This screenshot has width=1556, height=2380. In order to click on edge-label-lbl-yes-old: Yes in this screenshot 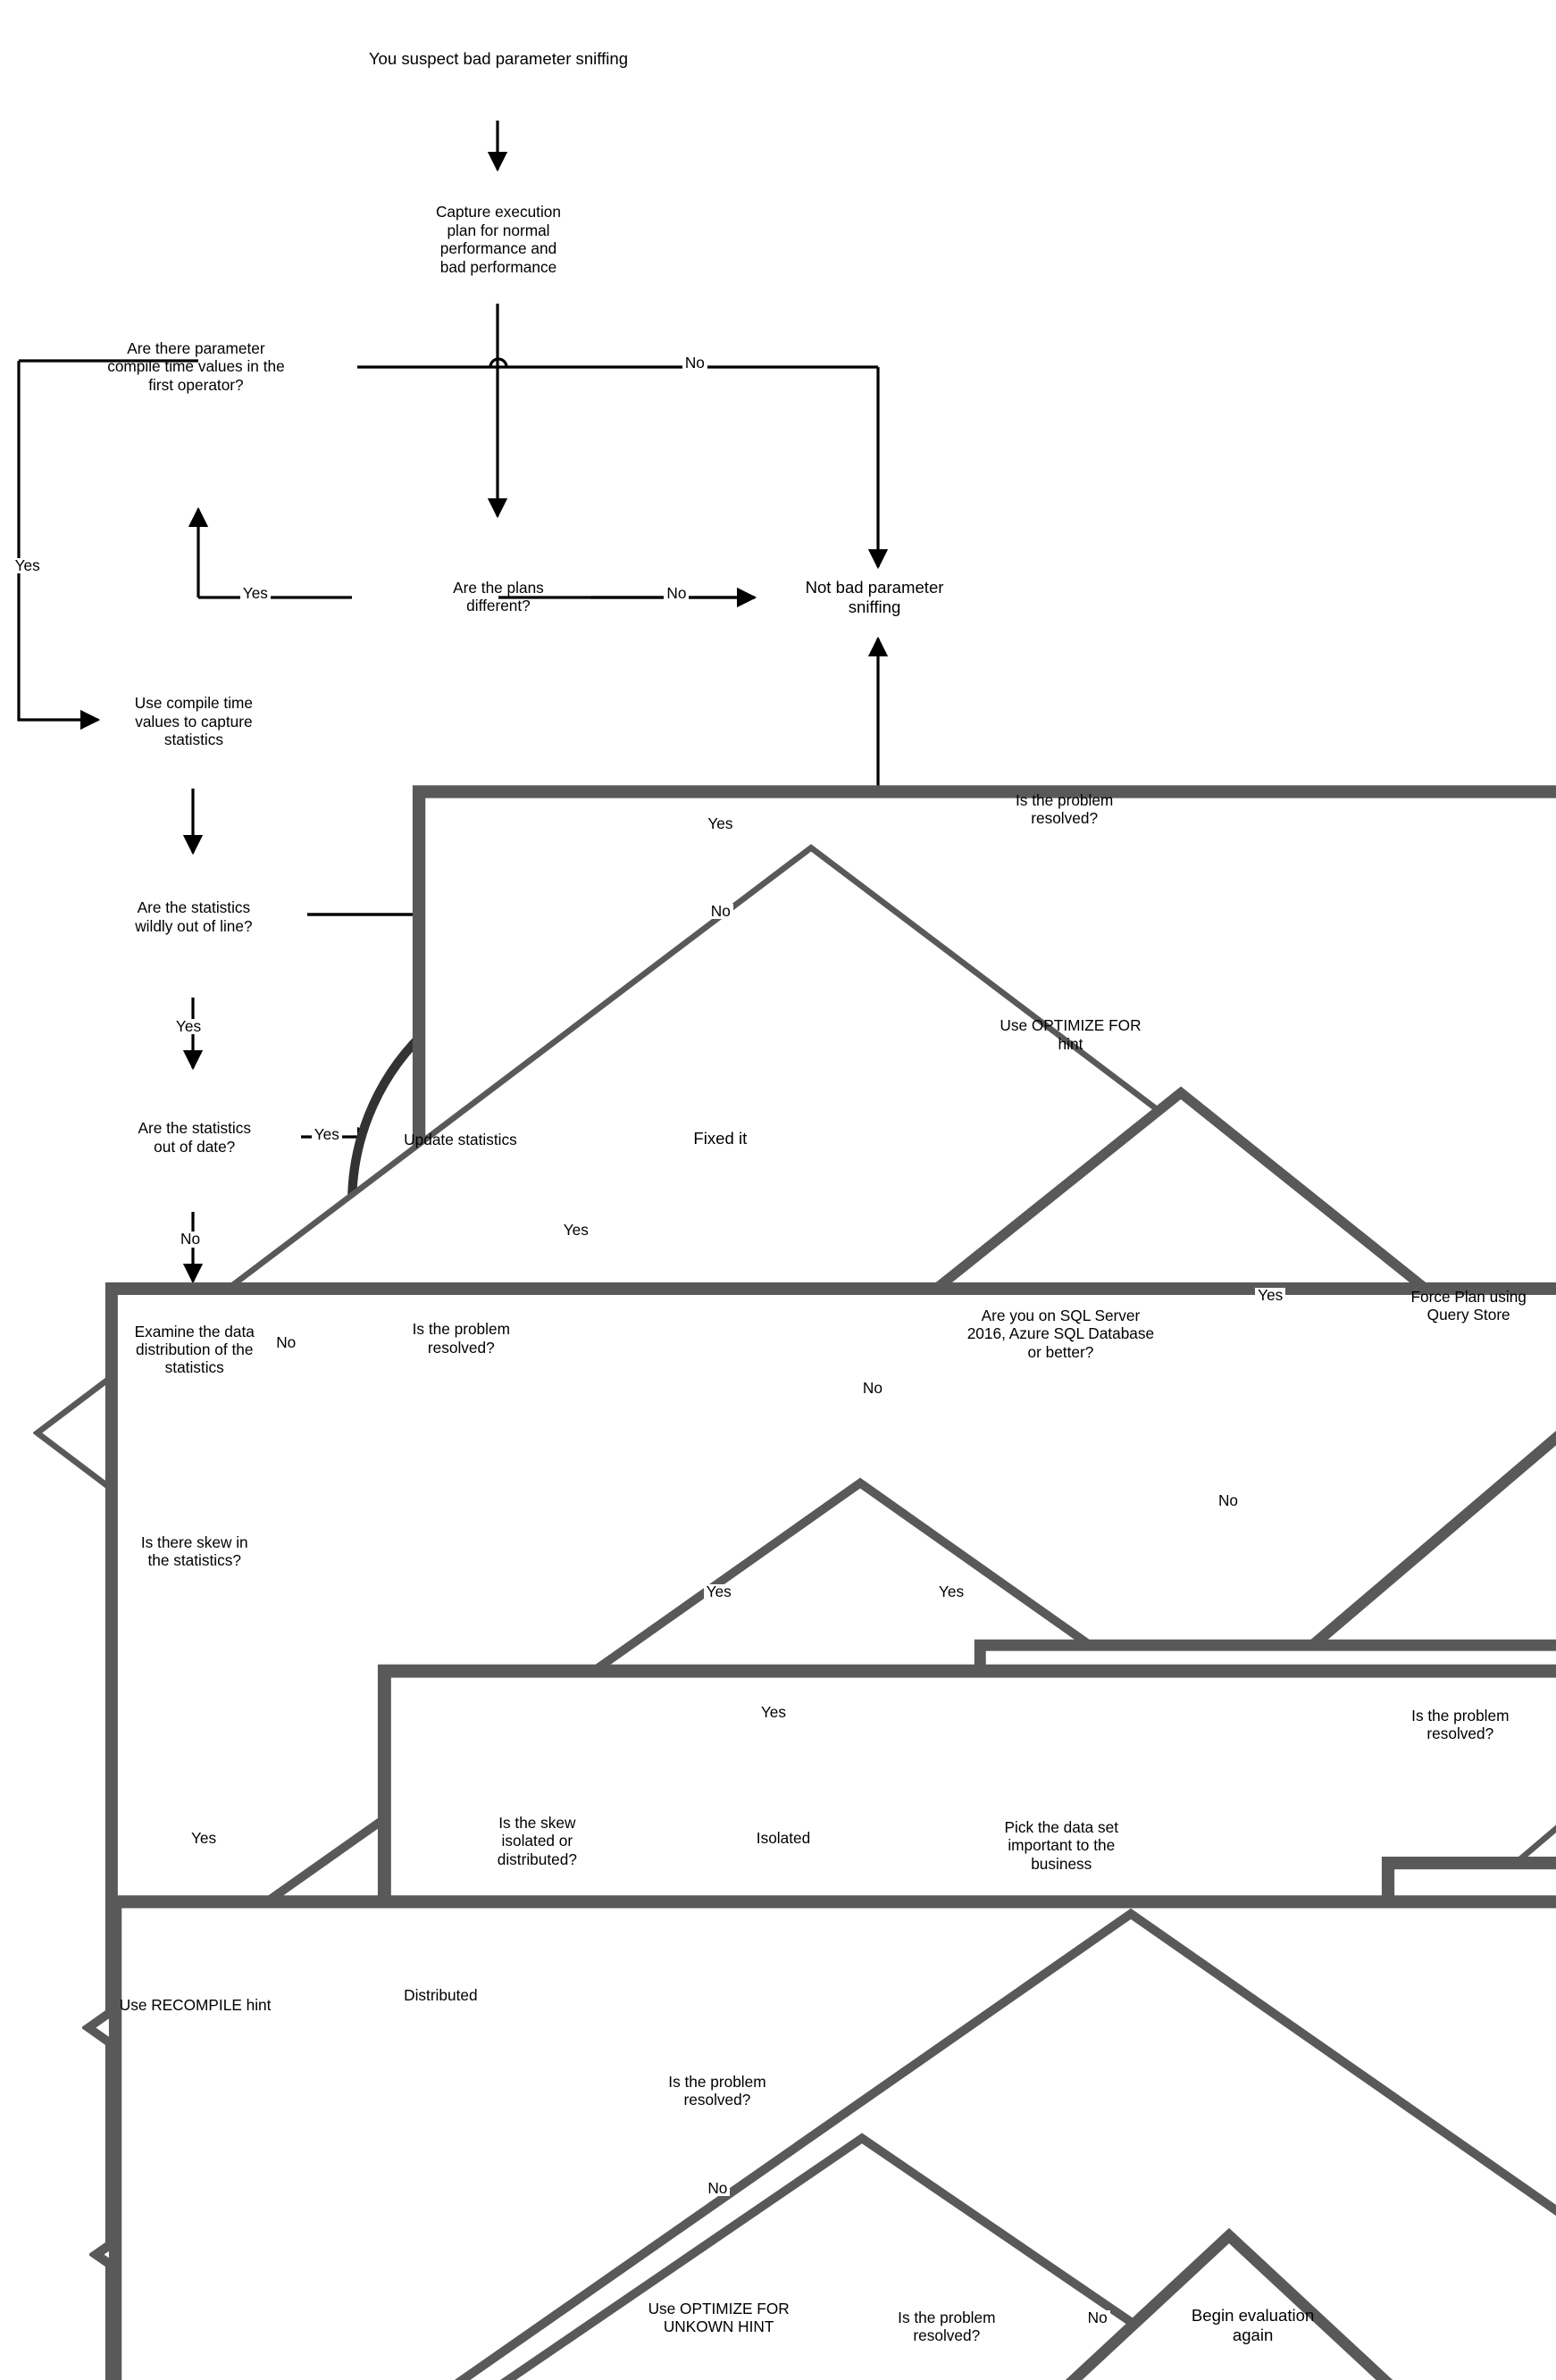, I will do `click(326, 1134)`.